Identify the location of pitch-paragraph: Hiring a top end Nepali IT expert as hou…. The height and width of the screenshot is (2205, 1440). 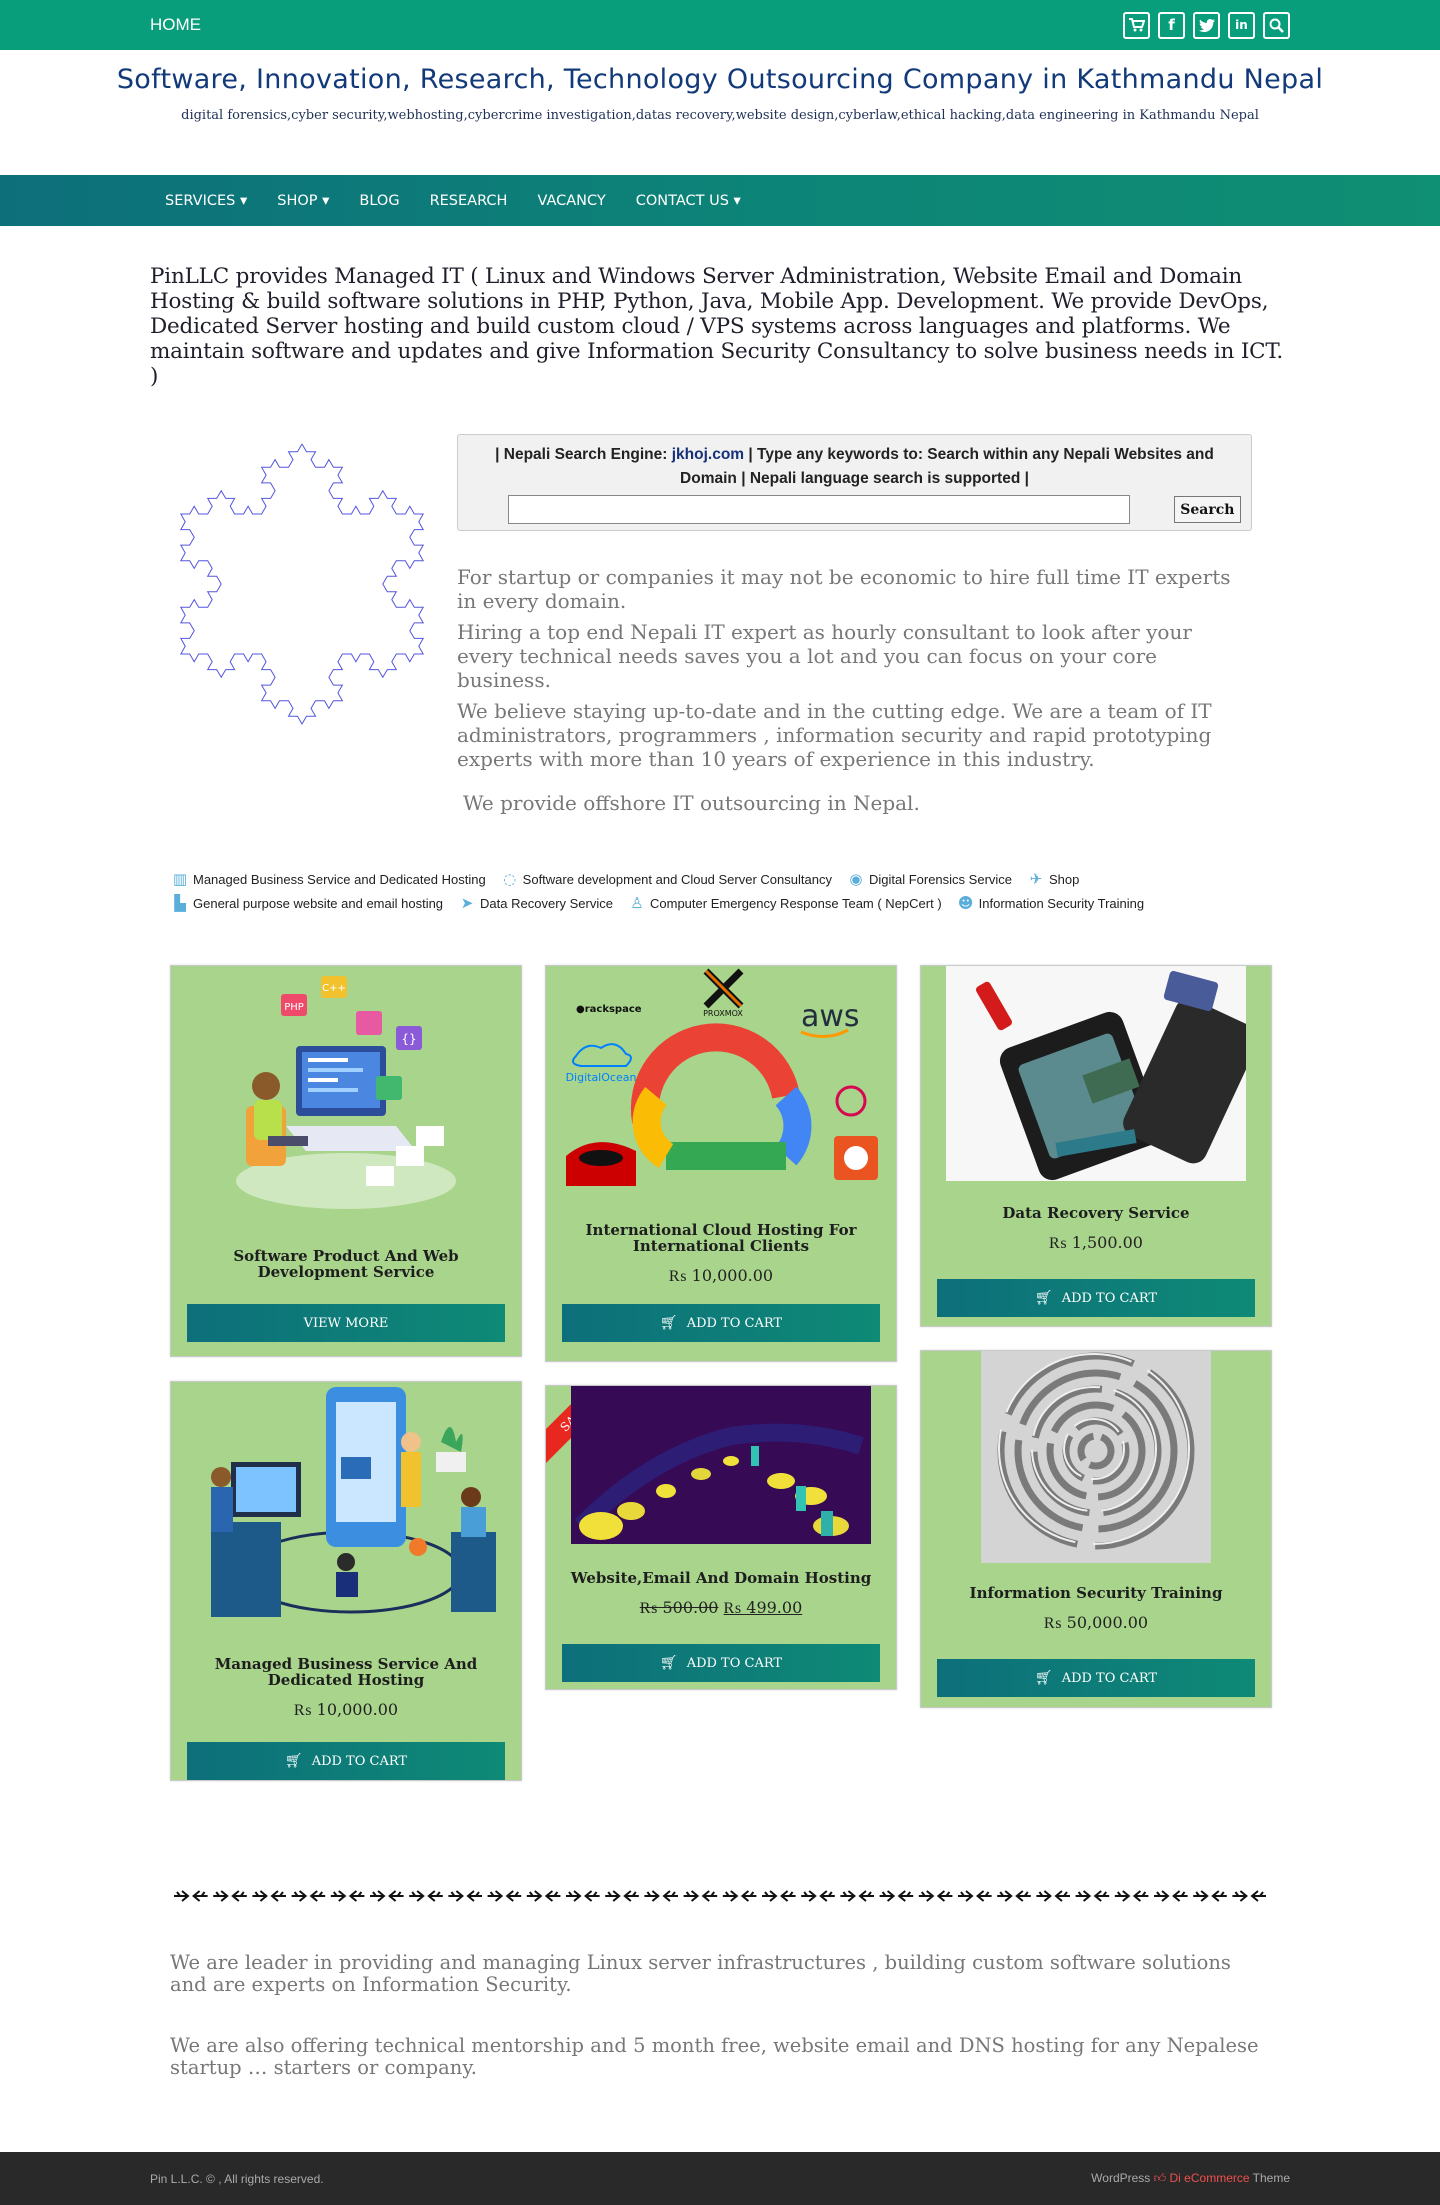
(824, 656).